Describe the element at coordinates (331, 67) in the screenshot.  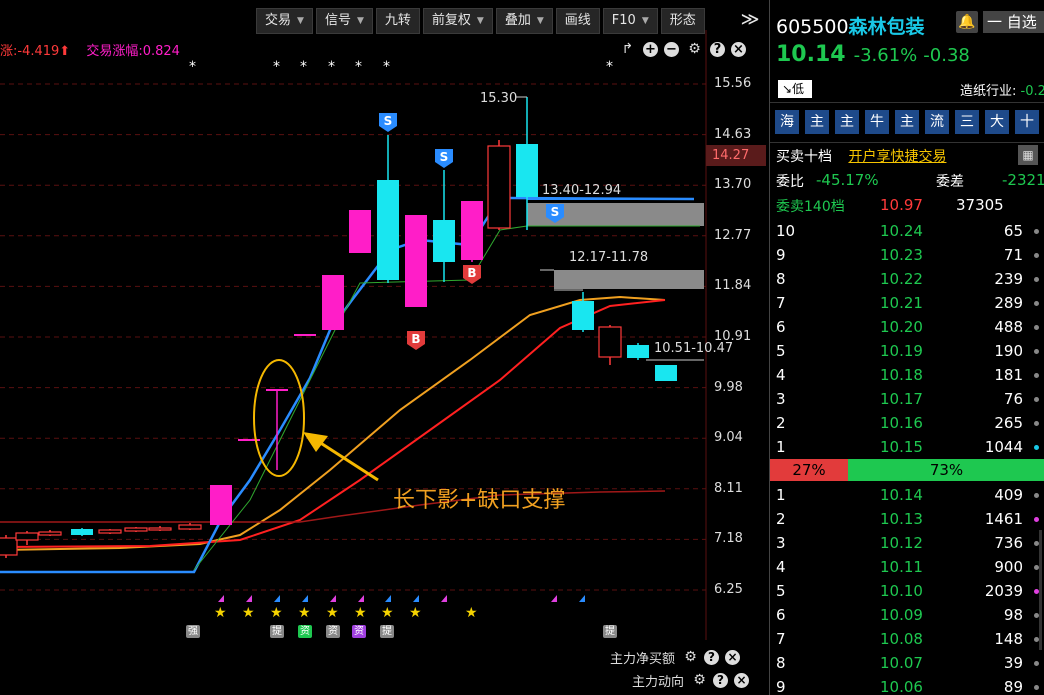
I see `signal-asterisk-icon: *` at that location.